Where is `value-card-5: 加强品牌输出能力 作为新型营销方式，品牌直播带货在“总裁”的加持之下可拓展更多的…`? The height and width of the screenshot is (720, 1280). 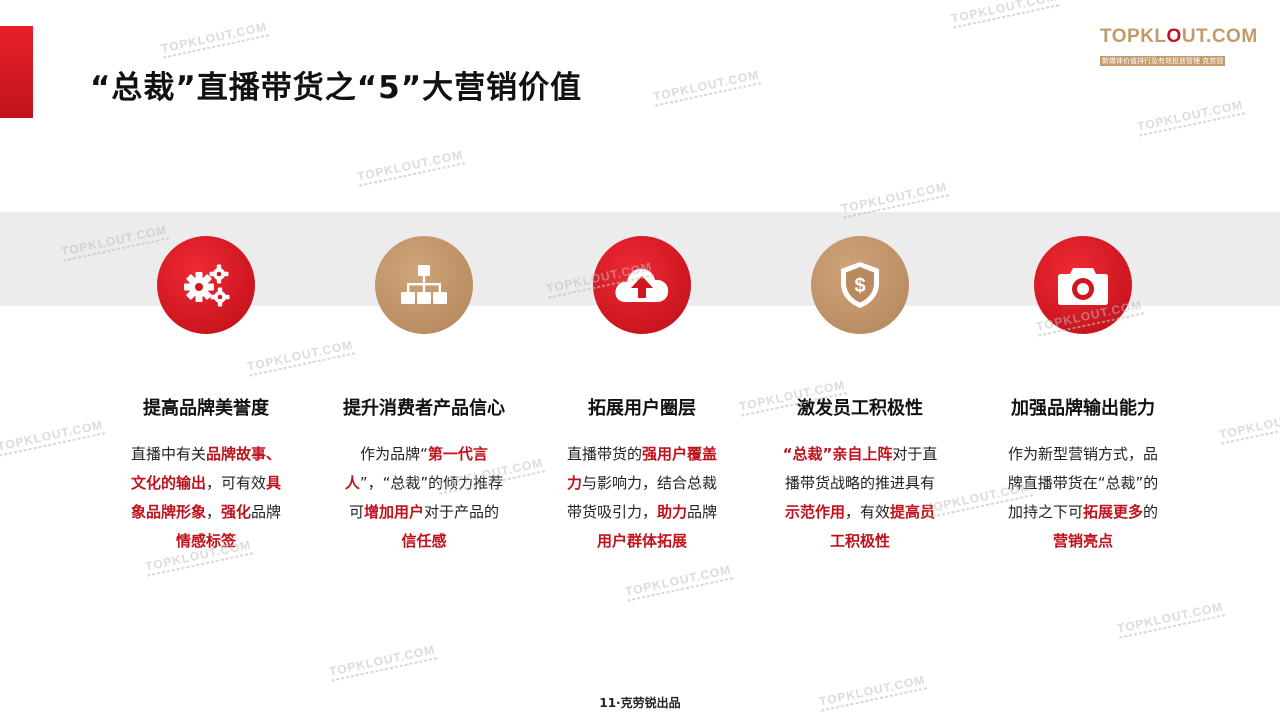
value-card-5: 加强品牌输出能力 作为新型营销方式，品牌直播带货在“总裁”的加持之下可拓展更多的… is located at coordinates (1083, 396).